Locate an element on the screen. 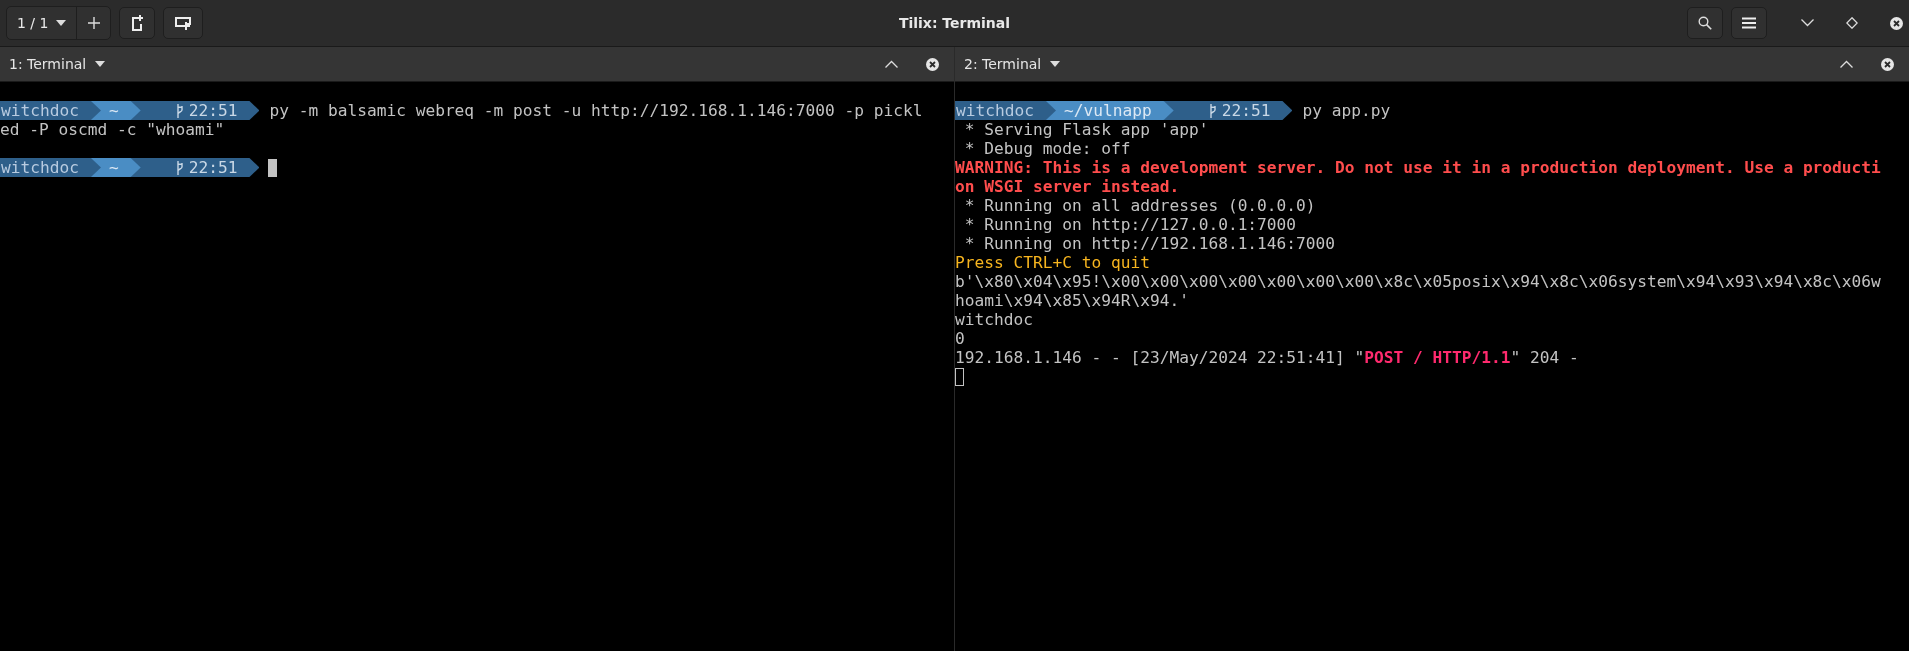 This screenshot has width=1909, height=651. menu-button is located at coordinates (1749, 23).